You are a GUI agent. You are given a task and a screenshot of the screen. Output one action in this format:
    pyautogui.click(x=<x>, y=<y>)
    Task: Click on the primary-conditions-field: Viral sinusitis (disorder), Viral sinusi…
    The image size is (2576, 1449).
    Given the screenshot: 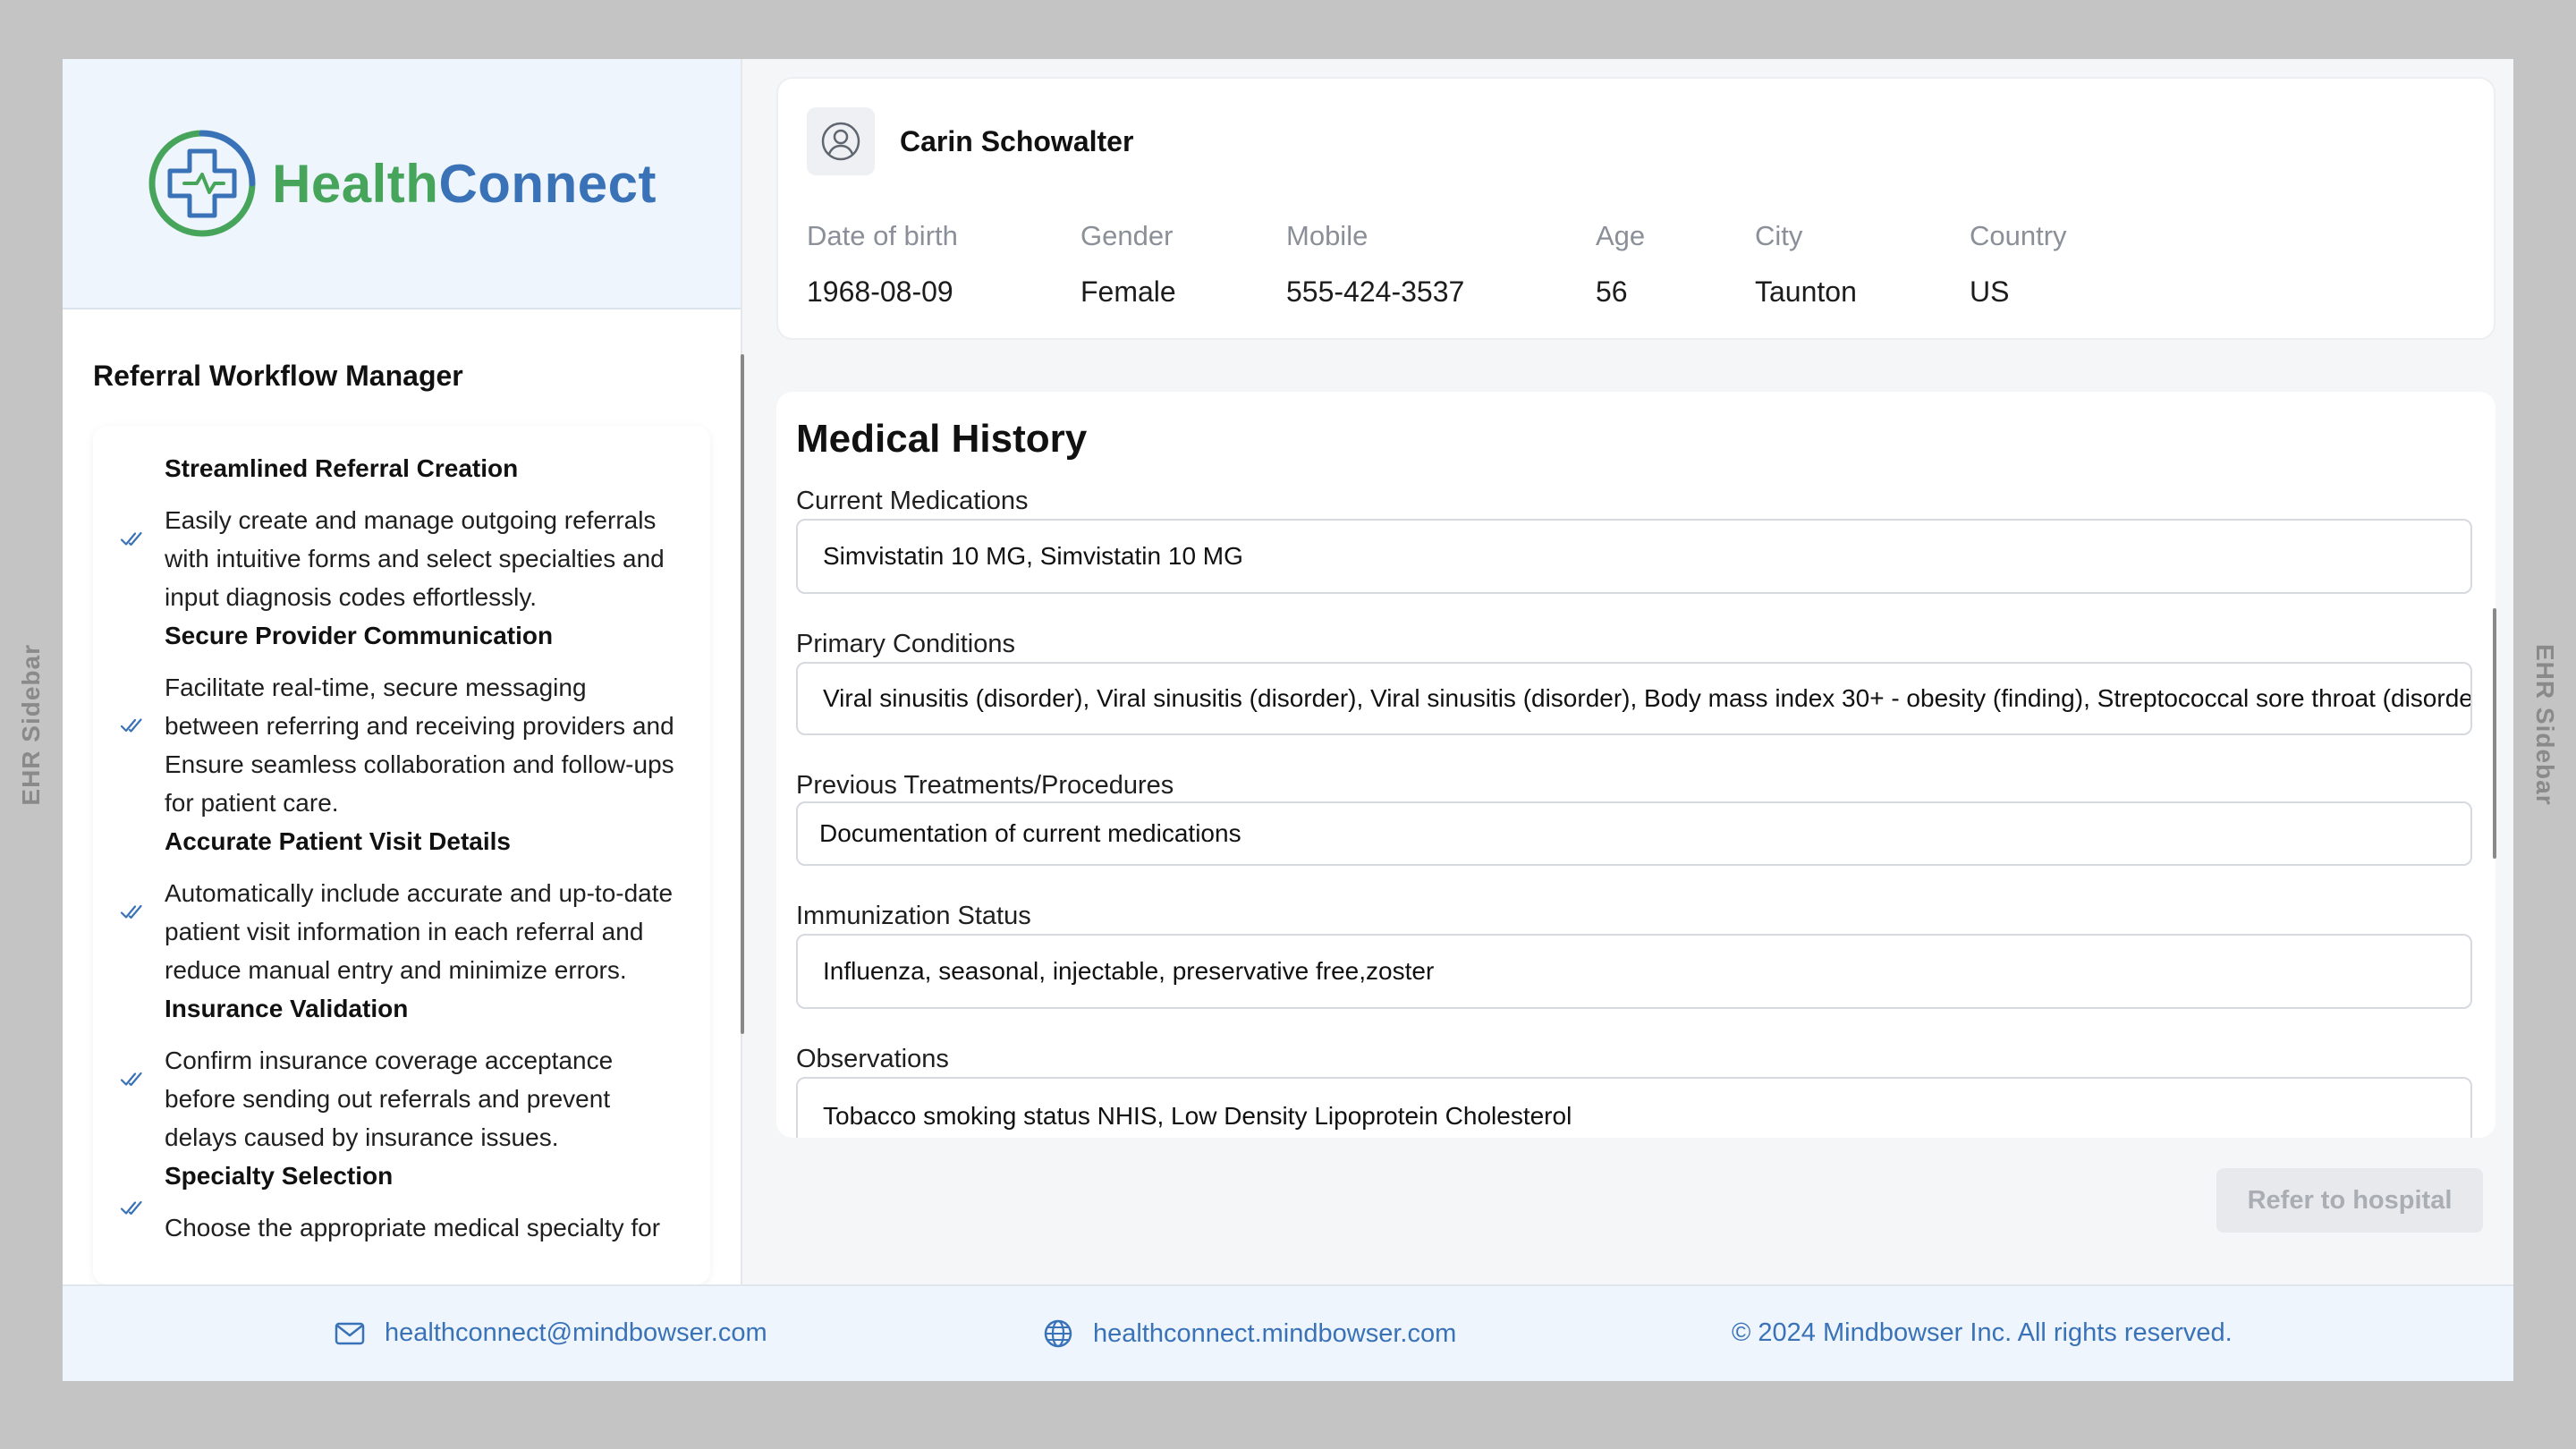 What is the action you would take?
    pyautogui.click(x=1634, y=698)
    